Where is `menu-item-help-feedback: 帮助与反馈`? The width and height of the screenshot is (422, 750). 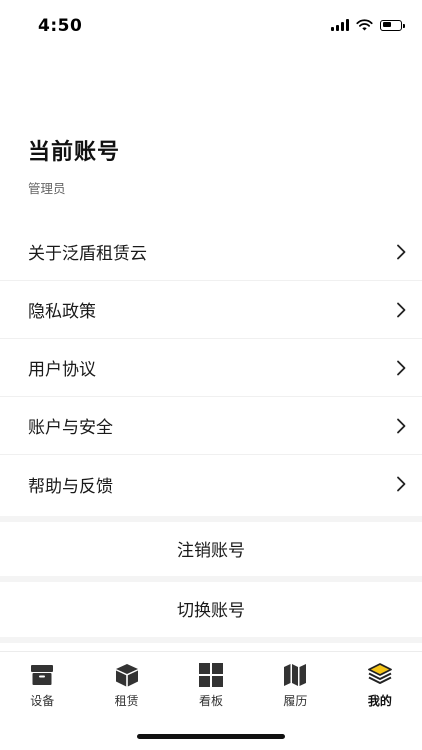 menu-item-help-feedback: 帮助与反馈 is located at coordinates (211, 484).